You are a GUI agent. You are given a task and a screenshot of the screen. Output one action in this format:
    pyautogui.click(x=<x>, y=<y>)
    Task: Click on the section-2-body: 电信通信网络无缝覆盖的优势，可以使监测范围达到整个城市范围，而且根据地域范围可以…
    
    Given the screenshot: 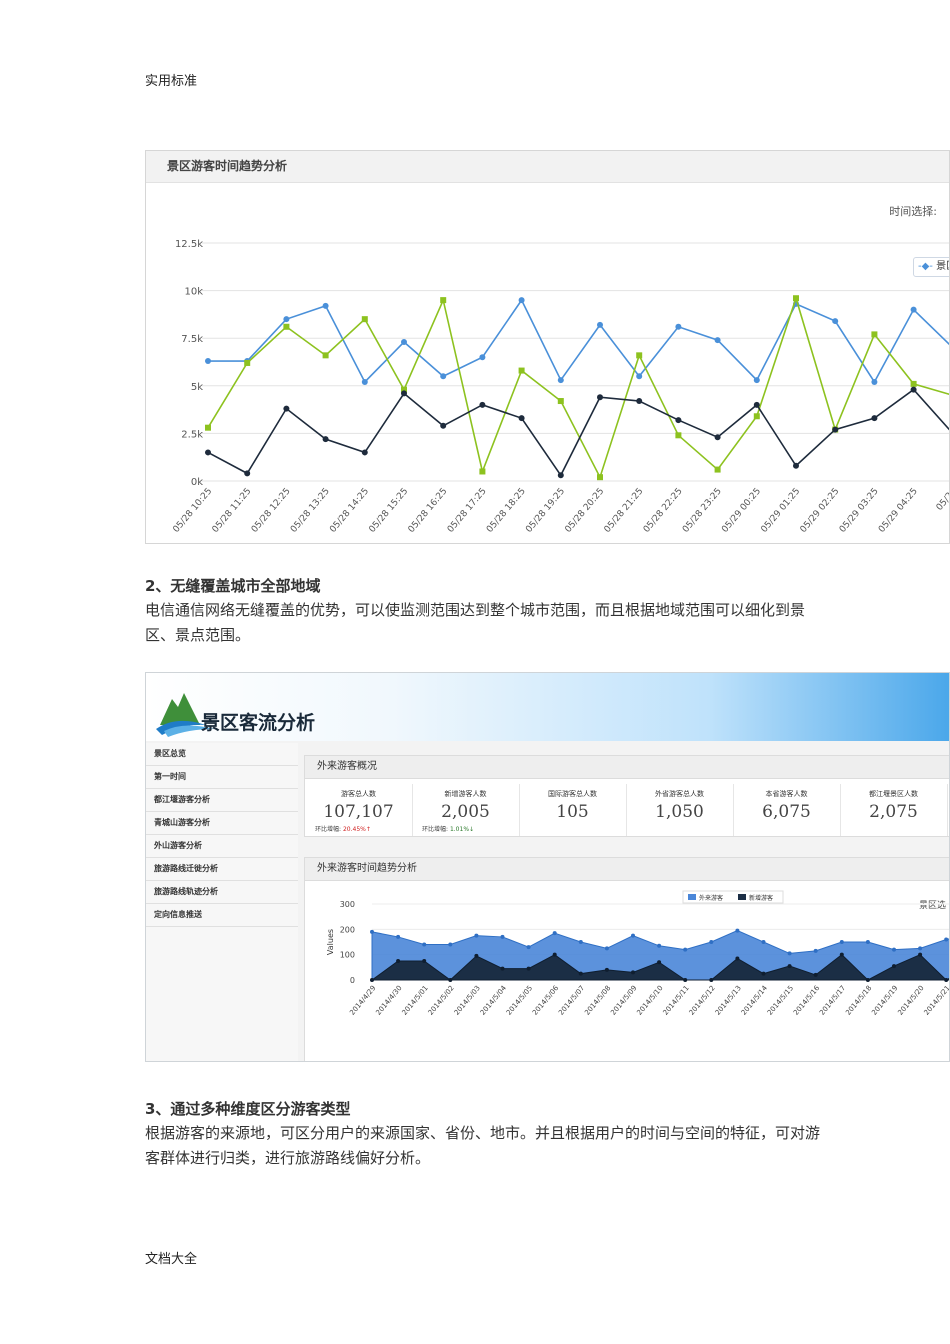 What is the action you would take?
    pyautogui.click(x=475, y=622)
    